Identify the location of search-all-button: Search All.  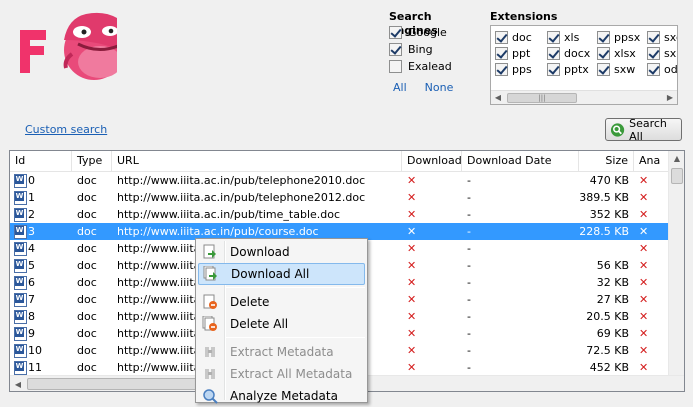
(643, 130).